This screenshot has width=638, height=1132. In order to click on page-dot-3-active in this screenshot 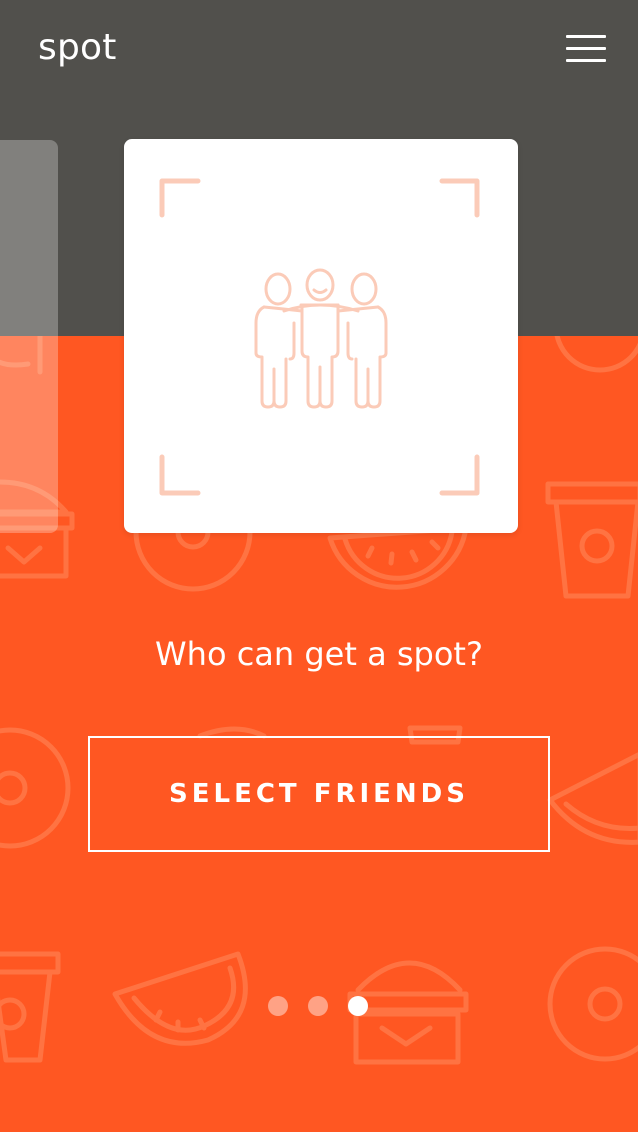, I will do `click(358, 1006)`.